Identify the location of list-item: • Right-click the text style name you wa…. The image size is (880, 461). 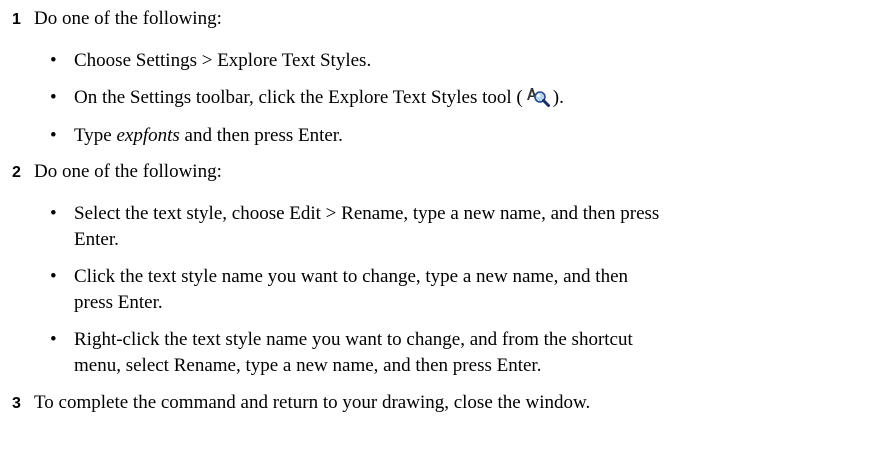
(450, 353).